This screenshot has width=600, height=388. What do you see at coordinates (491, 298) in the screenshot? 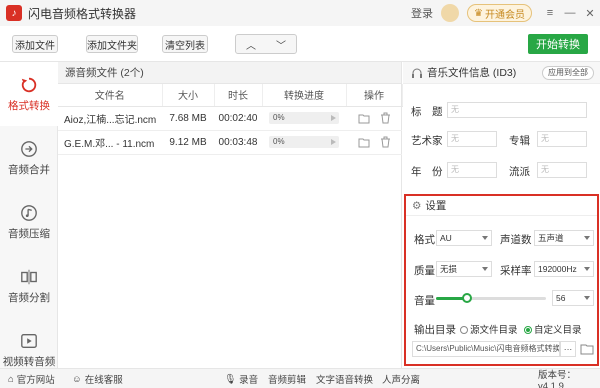
I see `volume-slider` at bounding box center [491, 298].